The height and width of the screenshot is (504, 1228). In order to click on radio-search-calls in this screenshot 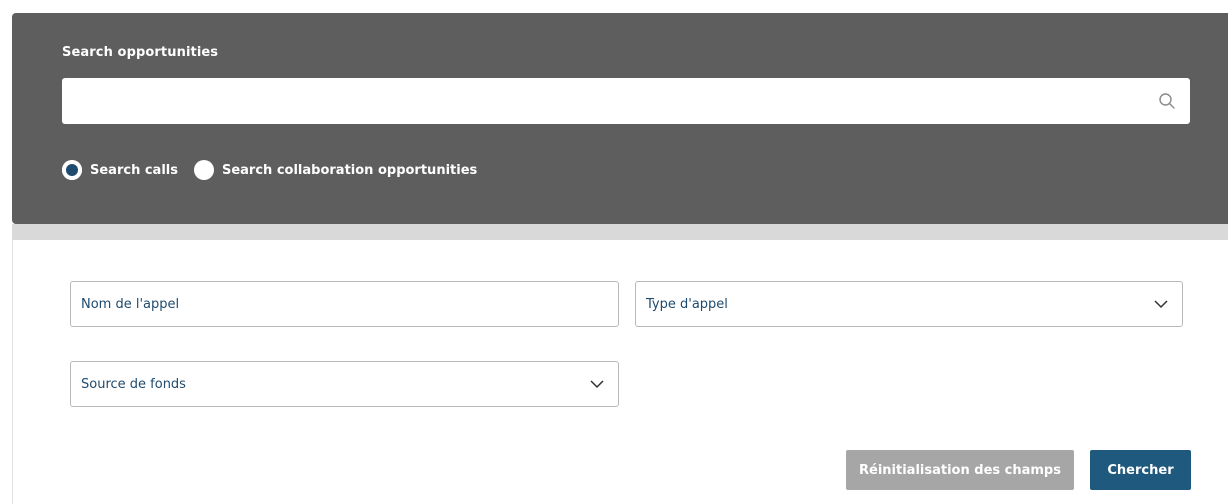, I will do `click(72, 170)`.